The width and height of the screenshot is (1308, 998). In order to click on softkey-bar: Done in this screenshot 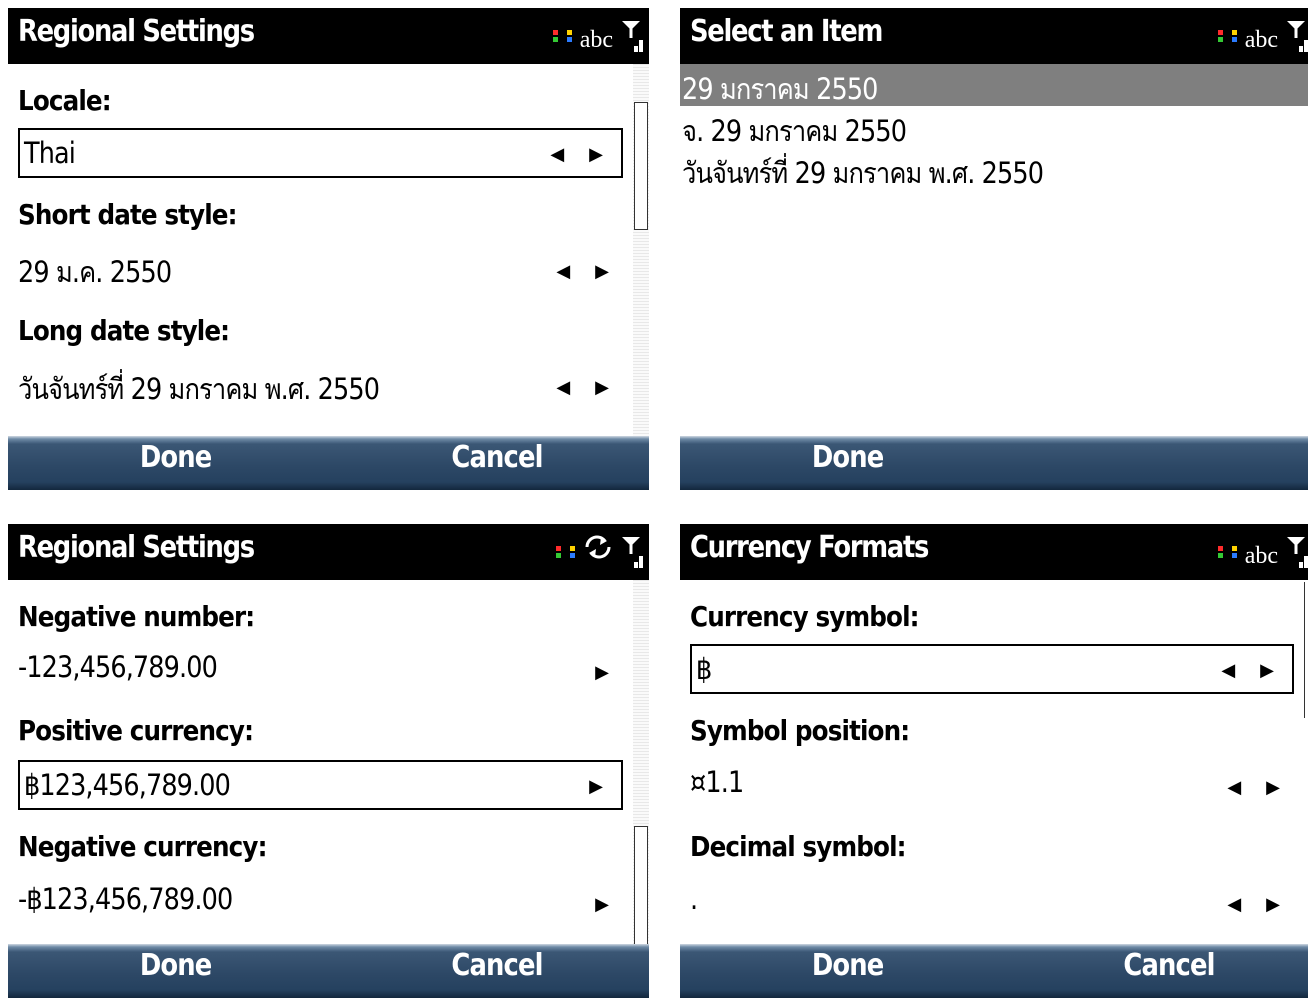, I will do `click(994, 463)`.